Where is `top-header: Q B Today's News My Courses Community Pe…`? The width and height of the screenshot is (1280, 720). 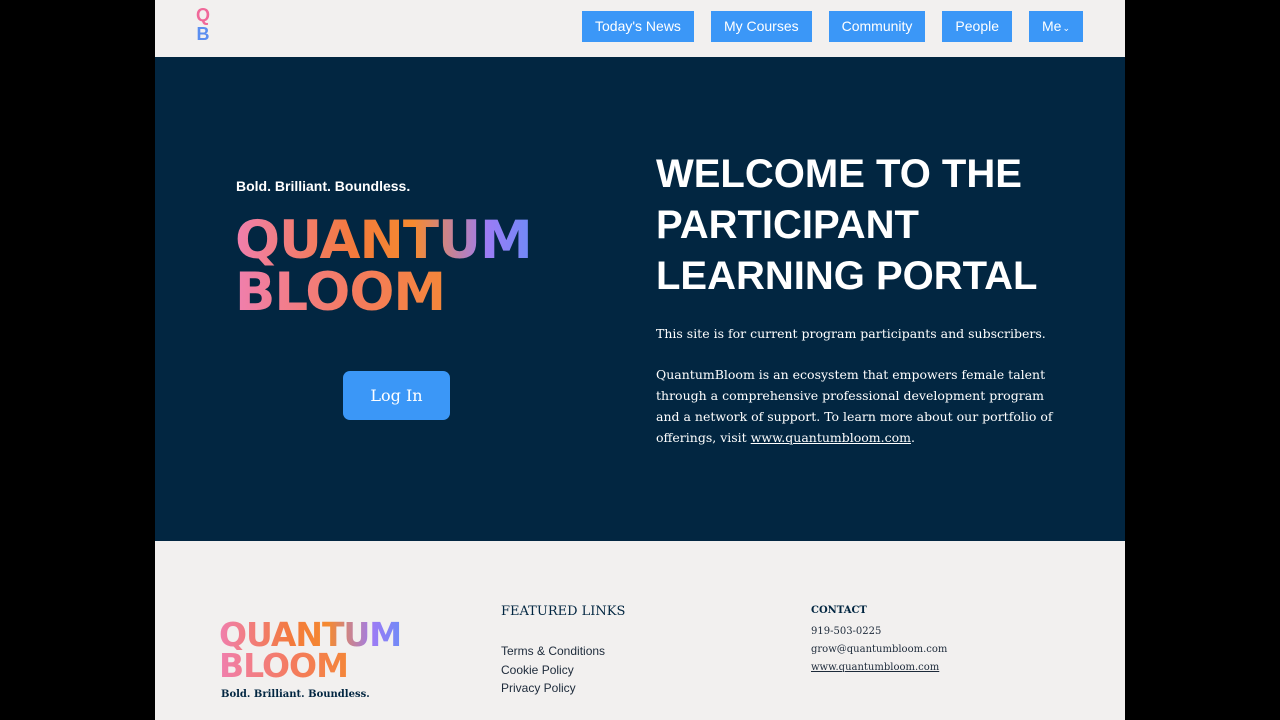
top-header: Q B Today's News My Courses Community Pe… is located at coordinates (640, 28).